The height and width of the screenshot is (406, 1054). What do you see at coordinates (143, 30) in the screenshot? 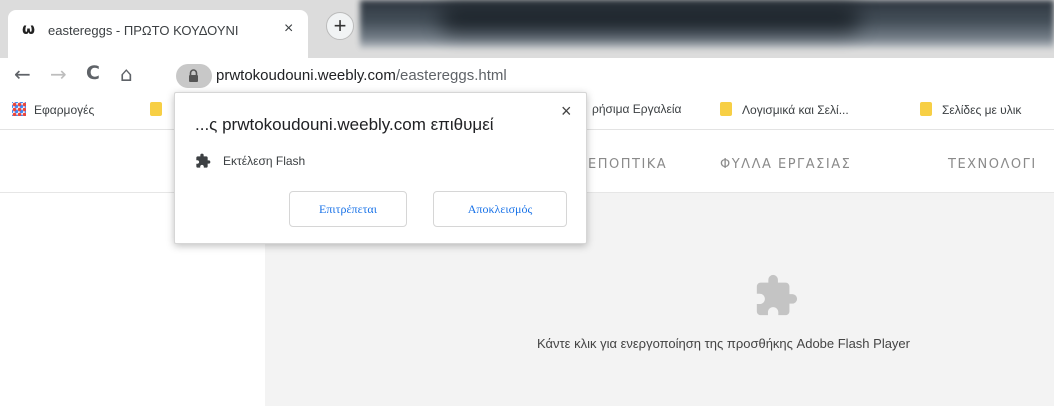
I see `tab-title: eastereggs - ΠΡΩΤΟ ΚΟΥΔΟΥΝΙ` at bounding box center [143, 30].